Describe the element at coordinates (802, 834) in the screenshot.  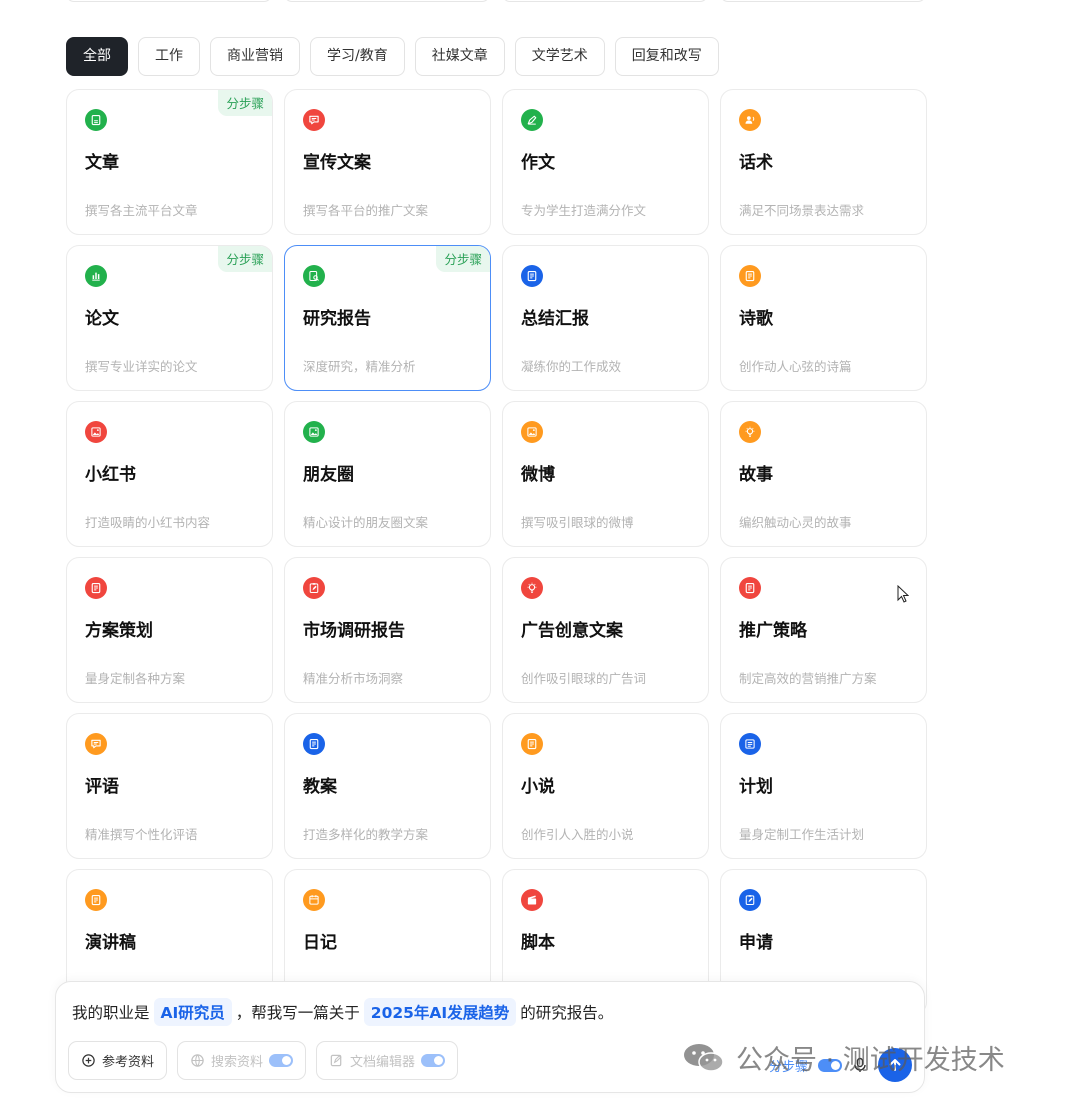
I see `card-description: 量身定制工作生活计划` at that location.